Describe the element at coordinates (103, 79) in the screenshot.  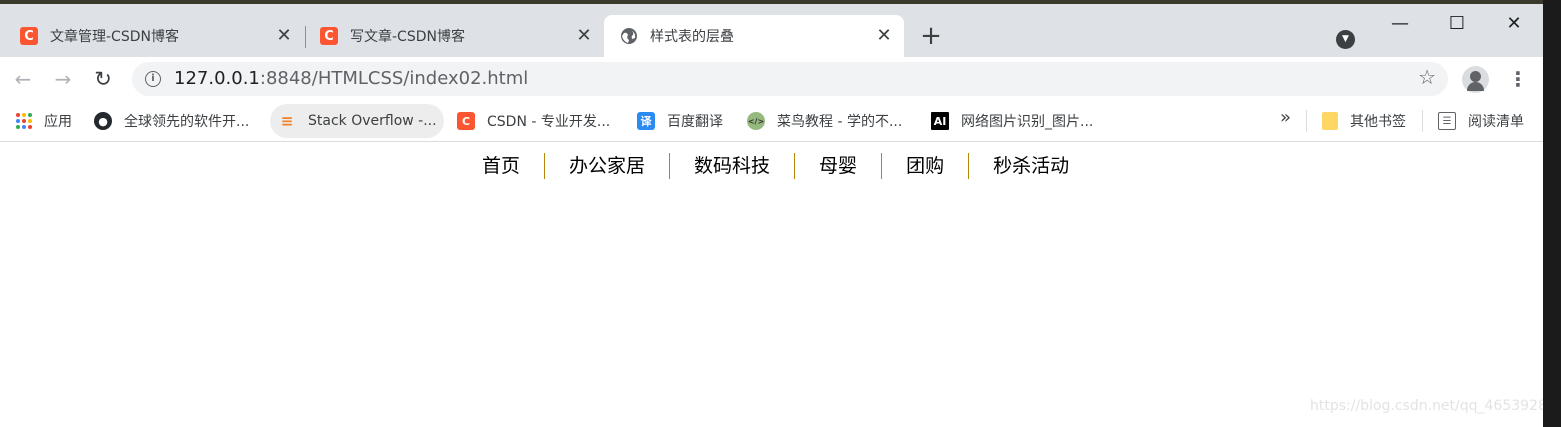
I see `reload-icon: ↻` at that location.